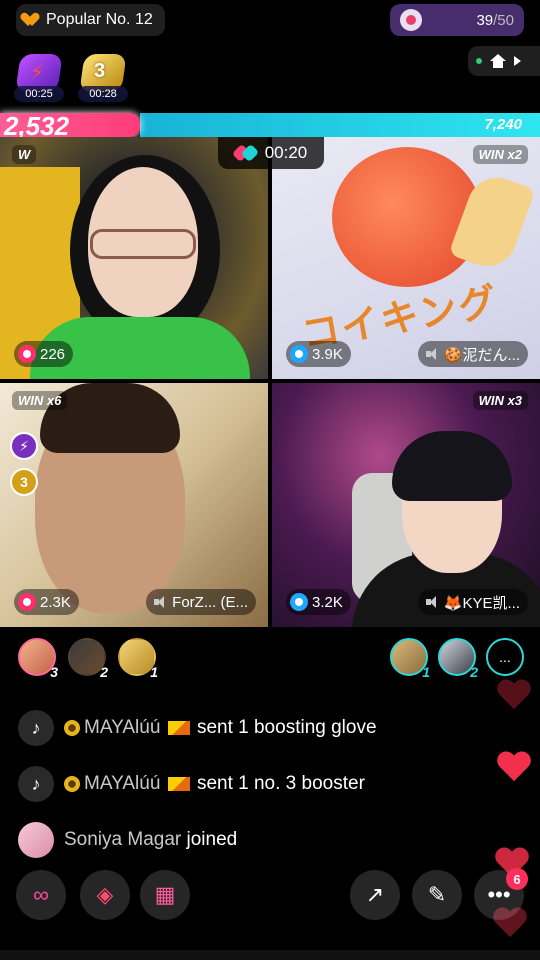  I want to click on number-3-badge-icon: 3, so click(24, 482).